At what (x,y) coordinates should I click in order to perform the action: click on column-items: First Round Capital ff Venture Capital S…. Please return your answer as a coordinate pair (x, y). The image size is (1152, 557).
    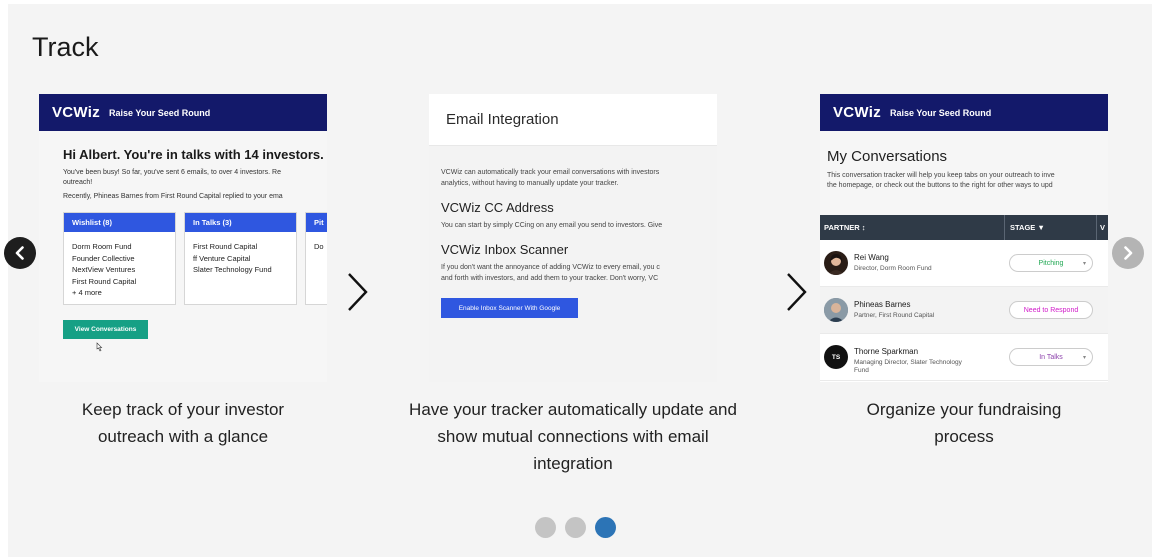
    Looking at the image, I should click on (240, 254).